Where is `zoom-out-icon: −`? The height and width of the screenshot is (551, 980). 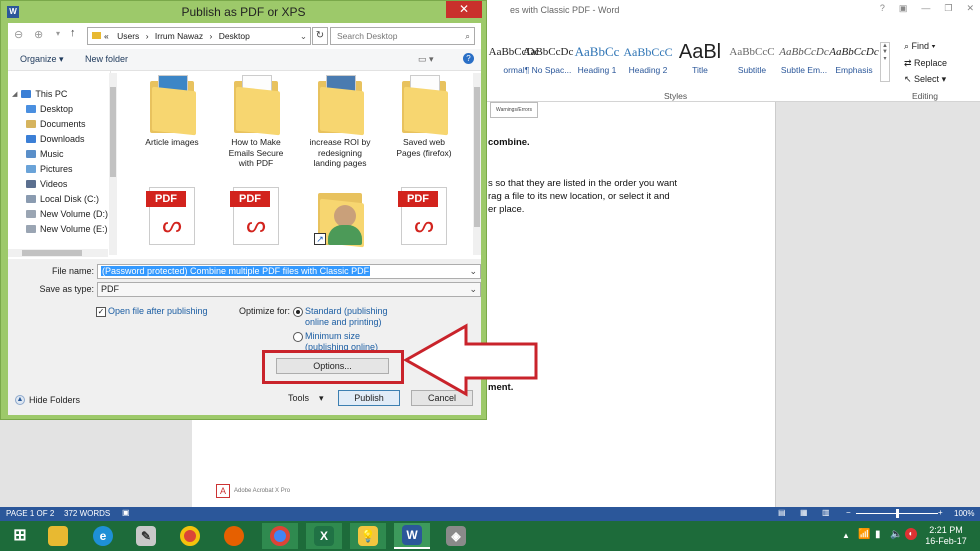
zoom-out-icon: − is located at coordinates (848, 512).